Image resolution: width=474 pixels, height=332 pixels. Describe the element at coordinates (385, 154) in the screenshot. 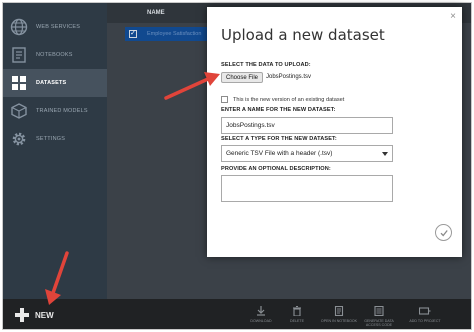

I see `chevron-down-icon` at that location.